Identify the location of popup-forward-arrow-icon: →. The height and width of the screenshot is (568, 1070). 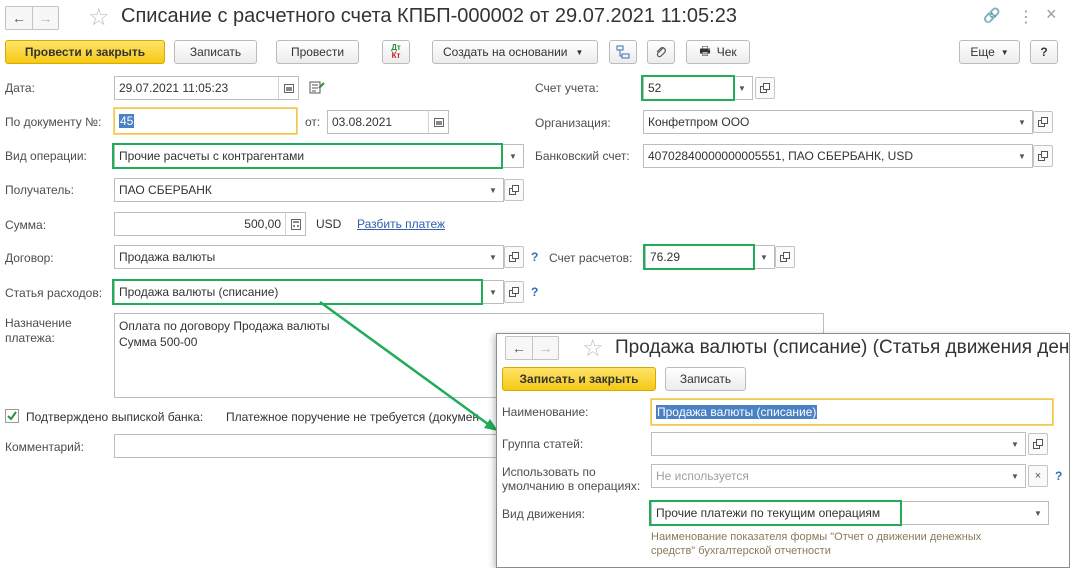
(545, 348).